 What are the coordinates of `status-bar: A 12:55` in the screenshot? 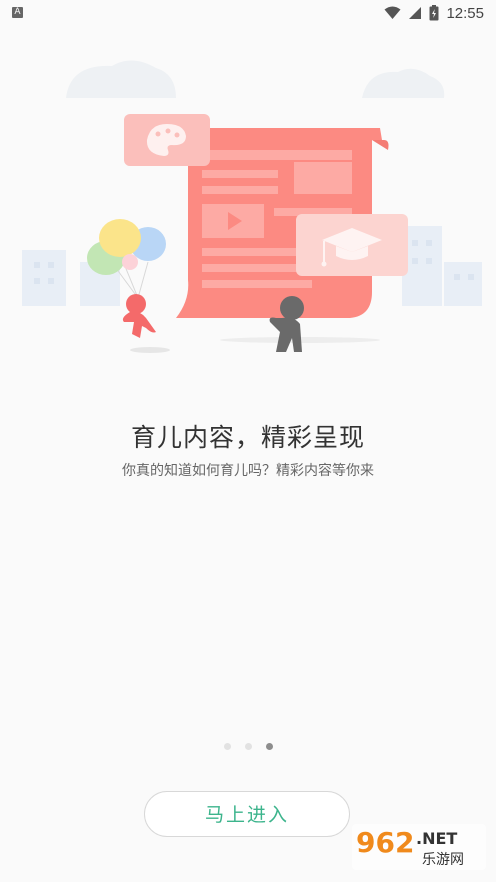 It's located at (248, 13).